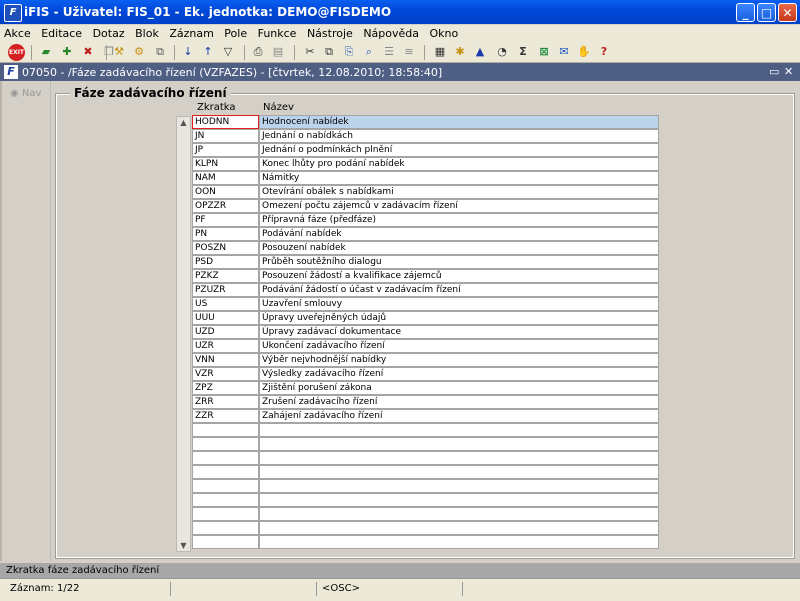 This screenshot has height=601, width=800. I want to click on name-cell: Úpravy uveřejněných údajů, so click(459, 318).